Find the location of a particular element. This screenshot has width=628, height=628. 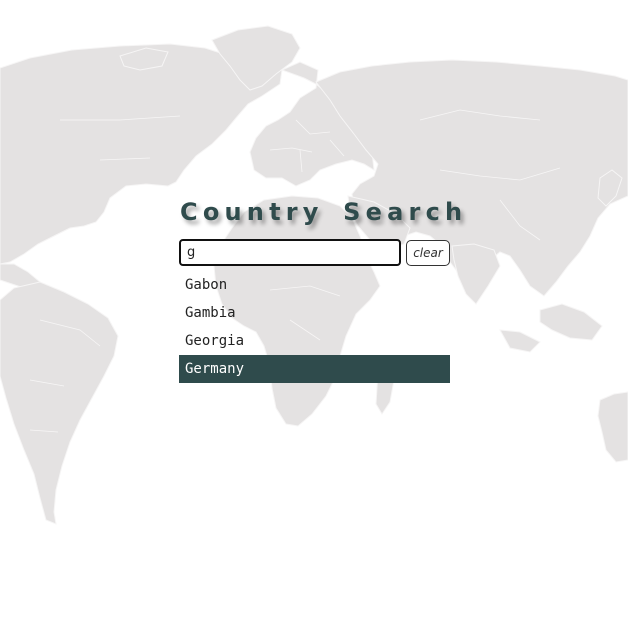

clear-button: clear is located at coordinates (428, 253).